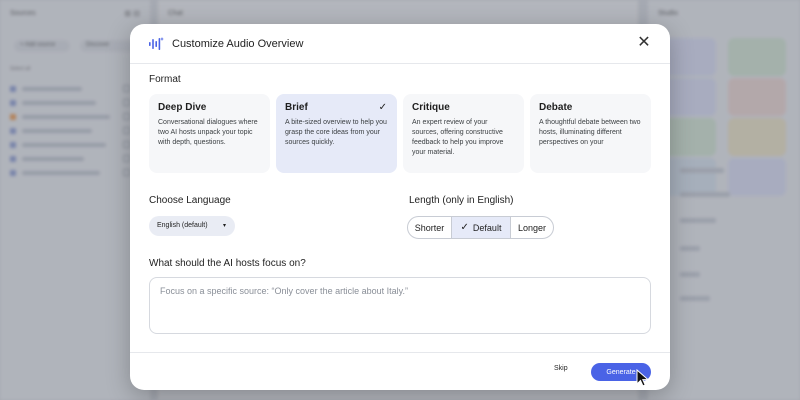 This screenshot has height=400, width=800. I want to click on format-card-title: Critique, so click(431, 107).